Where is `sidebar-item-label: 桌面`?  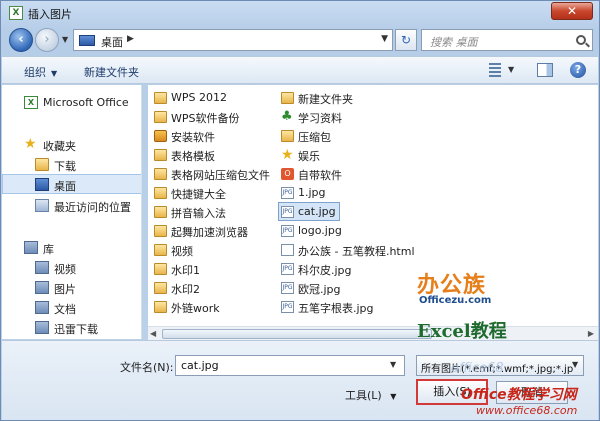 sidebar-item-label: 桌面 is located at coordinates (65, 186).